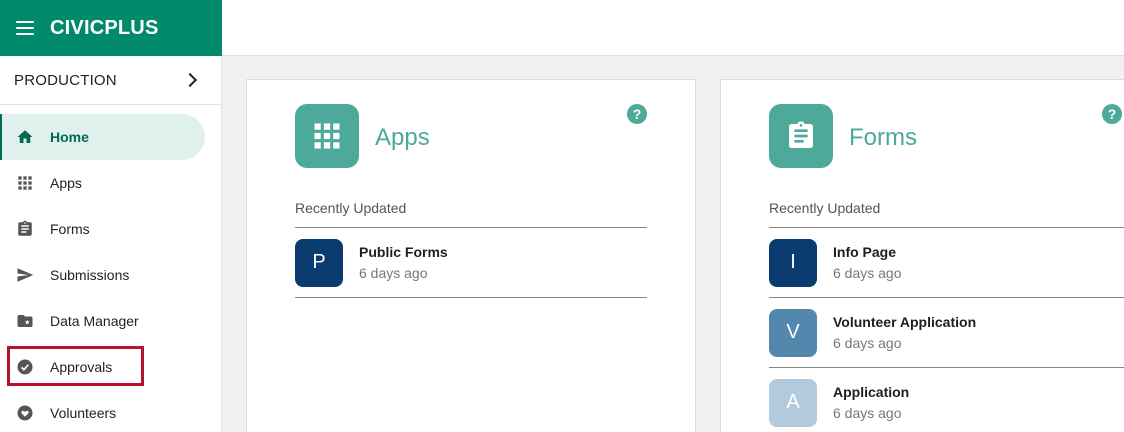 The height and width of the screenshot is (432, 1124). What do you see at coordinates (102, 183) in the screenshot?
I see `sidebar-item-apps: Apps` at bounding box center [102, 183].